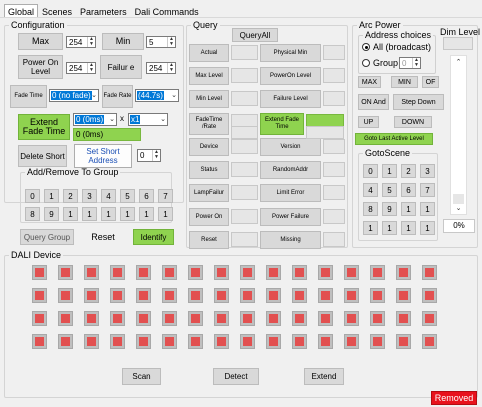 The image size is (482, 407). What do you see at coordinates (95, 119) in the screenshot?
I see `extend-fade-select: 0 (0ms) ⌄` at bounding box center [95, 119].